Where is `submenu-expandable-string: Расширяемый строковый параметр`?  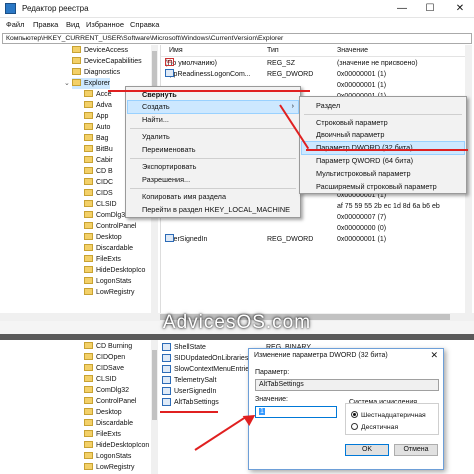
submenu-expandable-string: Расширяемый строковый параметр is located at coordinates (383, 187).